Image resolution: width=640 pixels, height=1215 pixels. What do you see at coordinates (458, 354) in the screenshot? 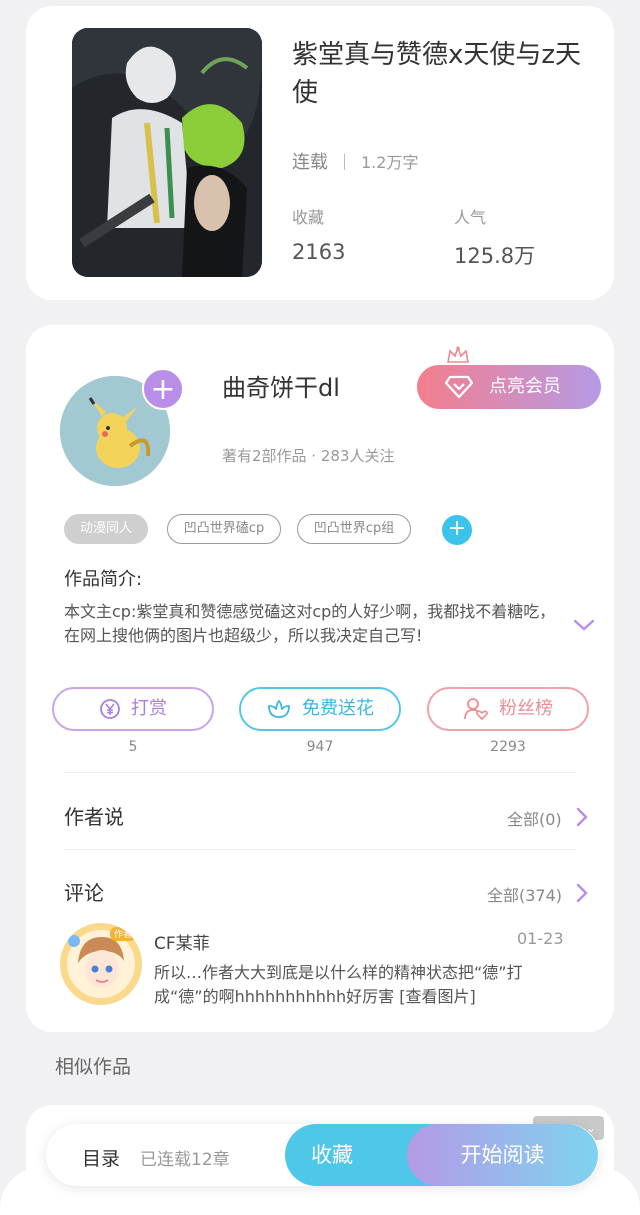
I see `crown-icon` at bounding box center [458, 354].